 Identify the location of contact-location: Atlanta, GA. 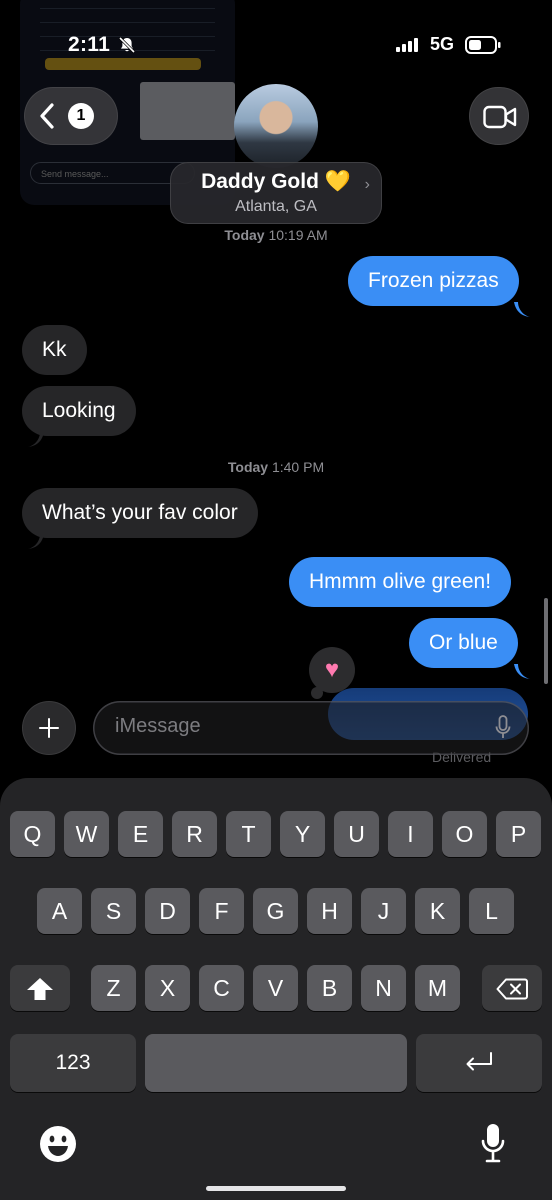
(276, 206).